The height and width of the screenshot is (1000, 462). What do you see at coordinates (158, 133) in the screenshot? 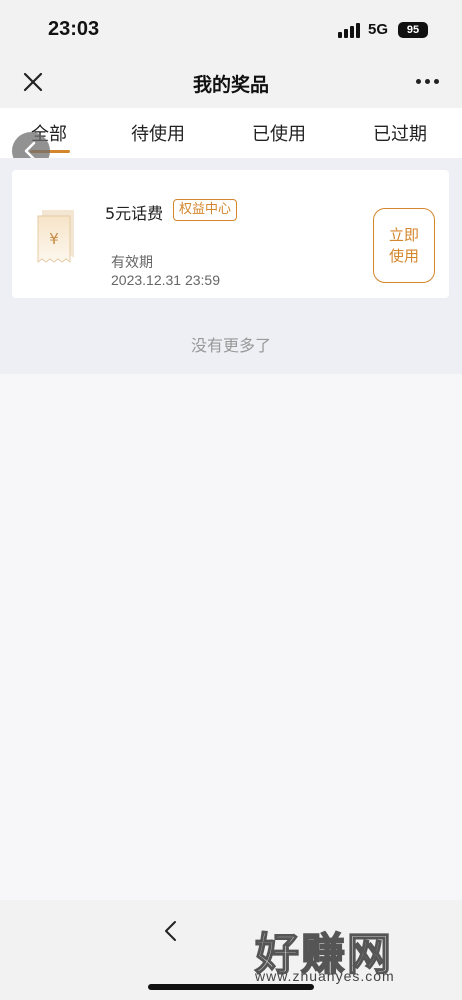
I see `tab-unused: 待使用` at bounding box center [158, 133].